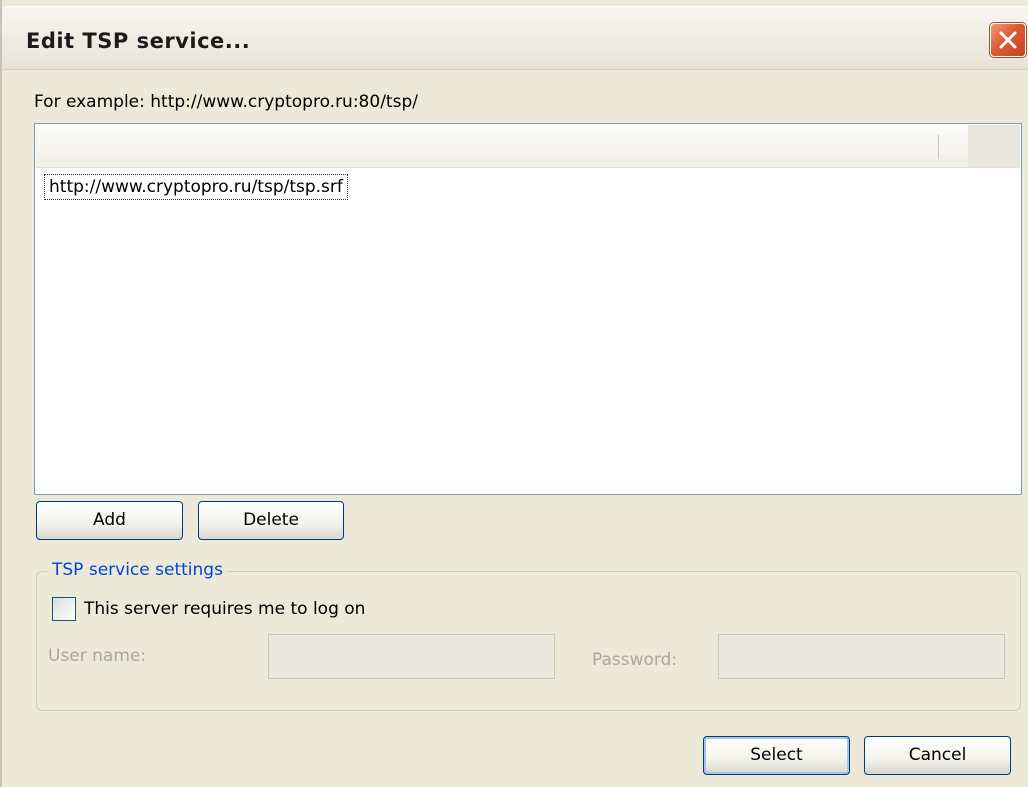 The height and width of the screenshot is (787, 1028). I want to click on add-button: Add, so click(109, 520).